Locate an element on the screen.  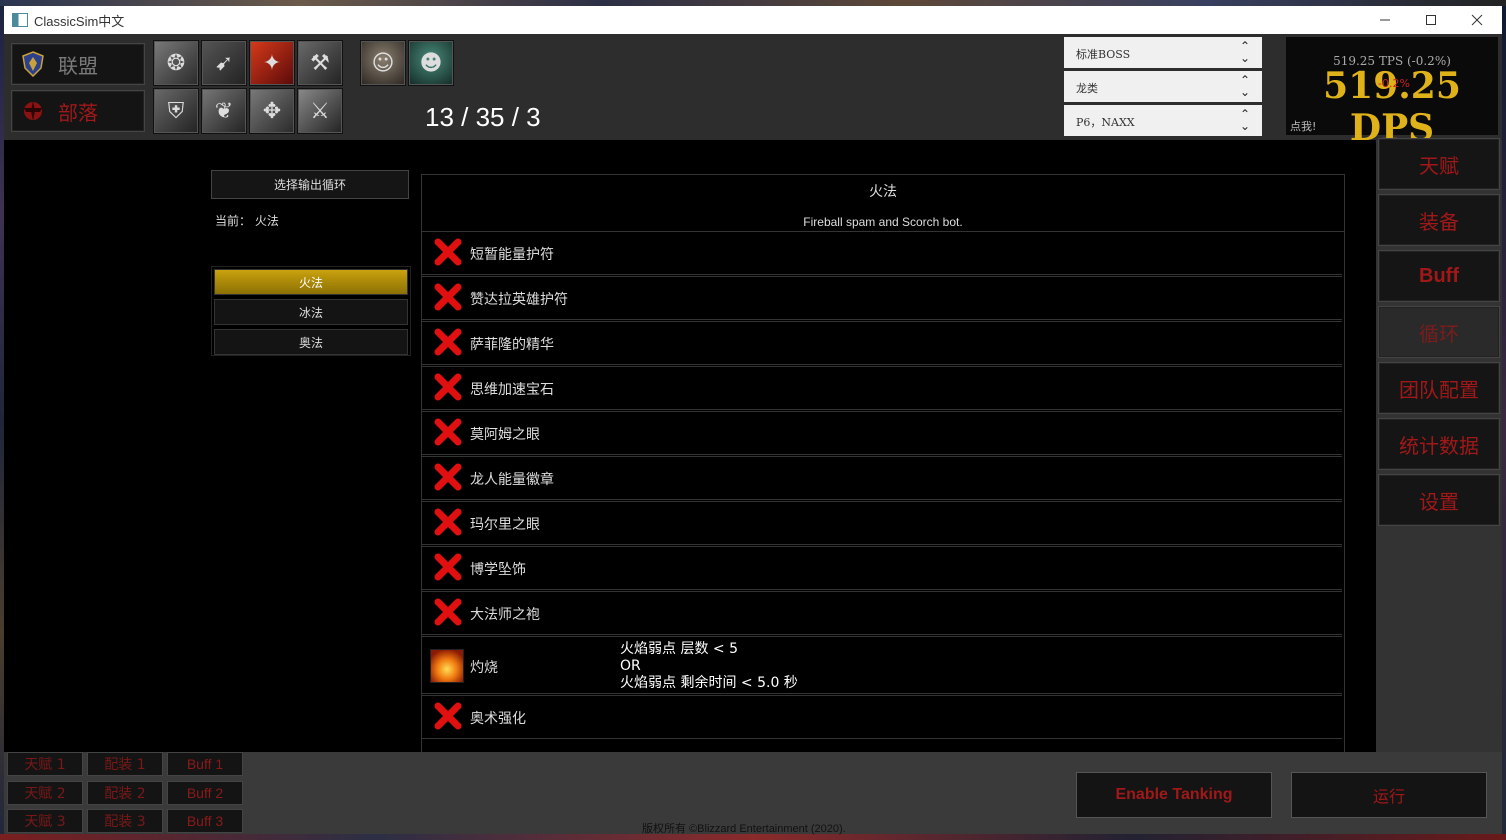
list-item: 短暂能量护符 is located at coordinates (882, 253).